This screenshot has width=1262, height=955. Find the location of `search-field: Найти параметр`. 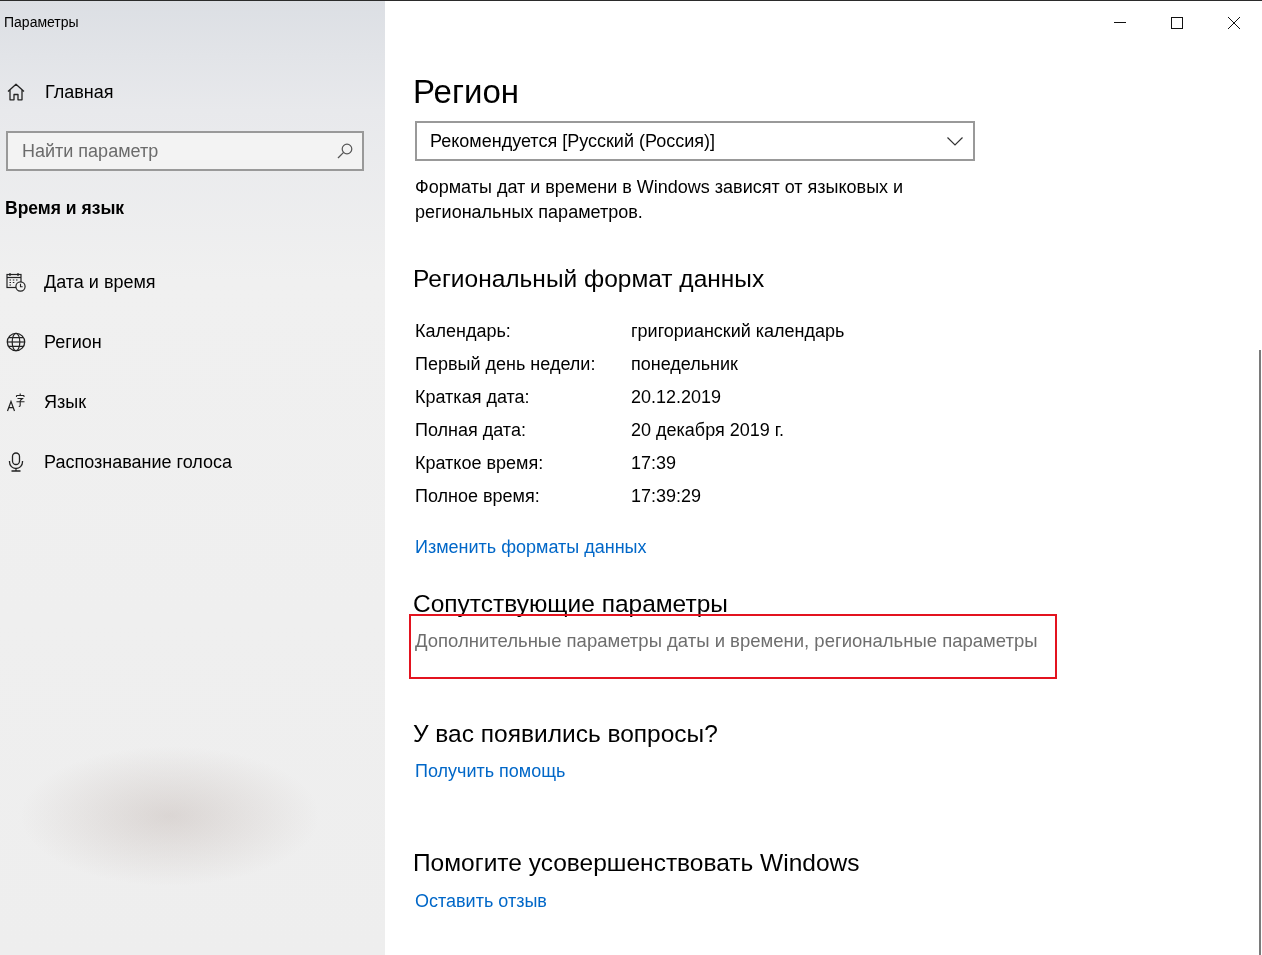

search-field: Найти параметр is located at coordinates (185, 151).